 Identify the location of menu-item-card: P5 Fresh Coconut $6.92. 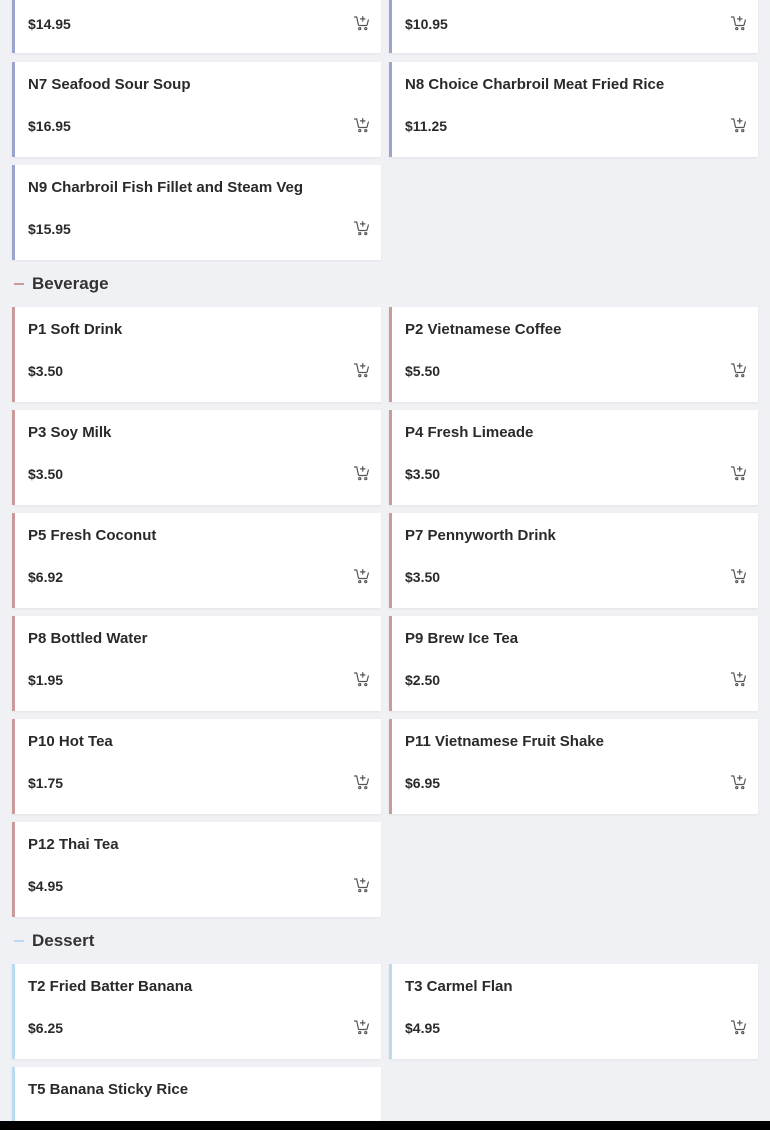
(196, 560).